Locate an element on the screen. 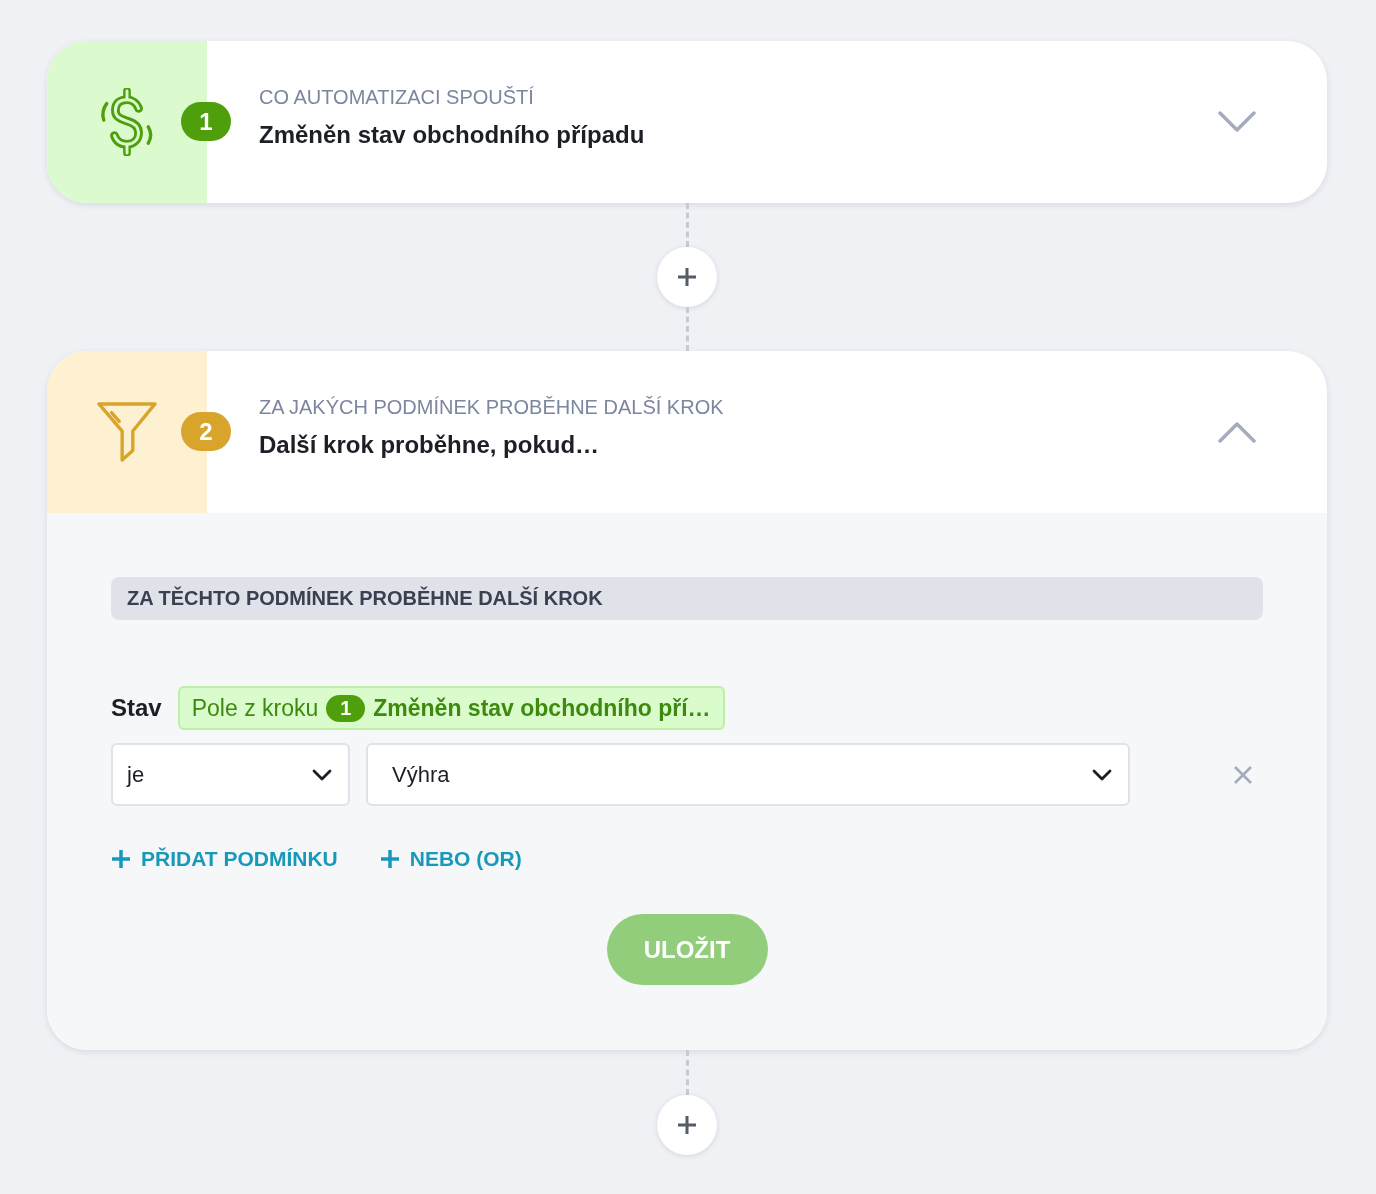 This screenshot has width=1376, height=1194. operator-select: je is located at coordinates (230, 774).